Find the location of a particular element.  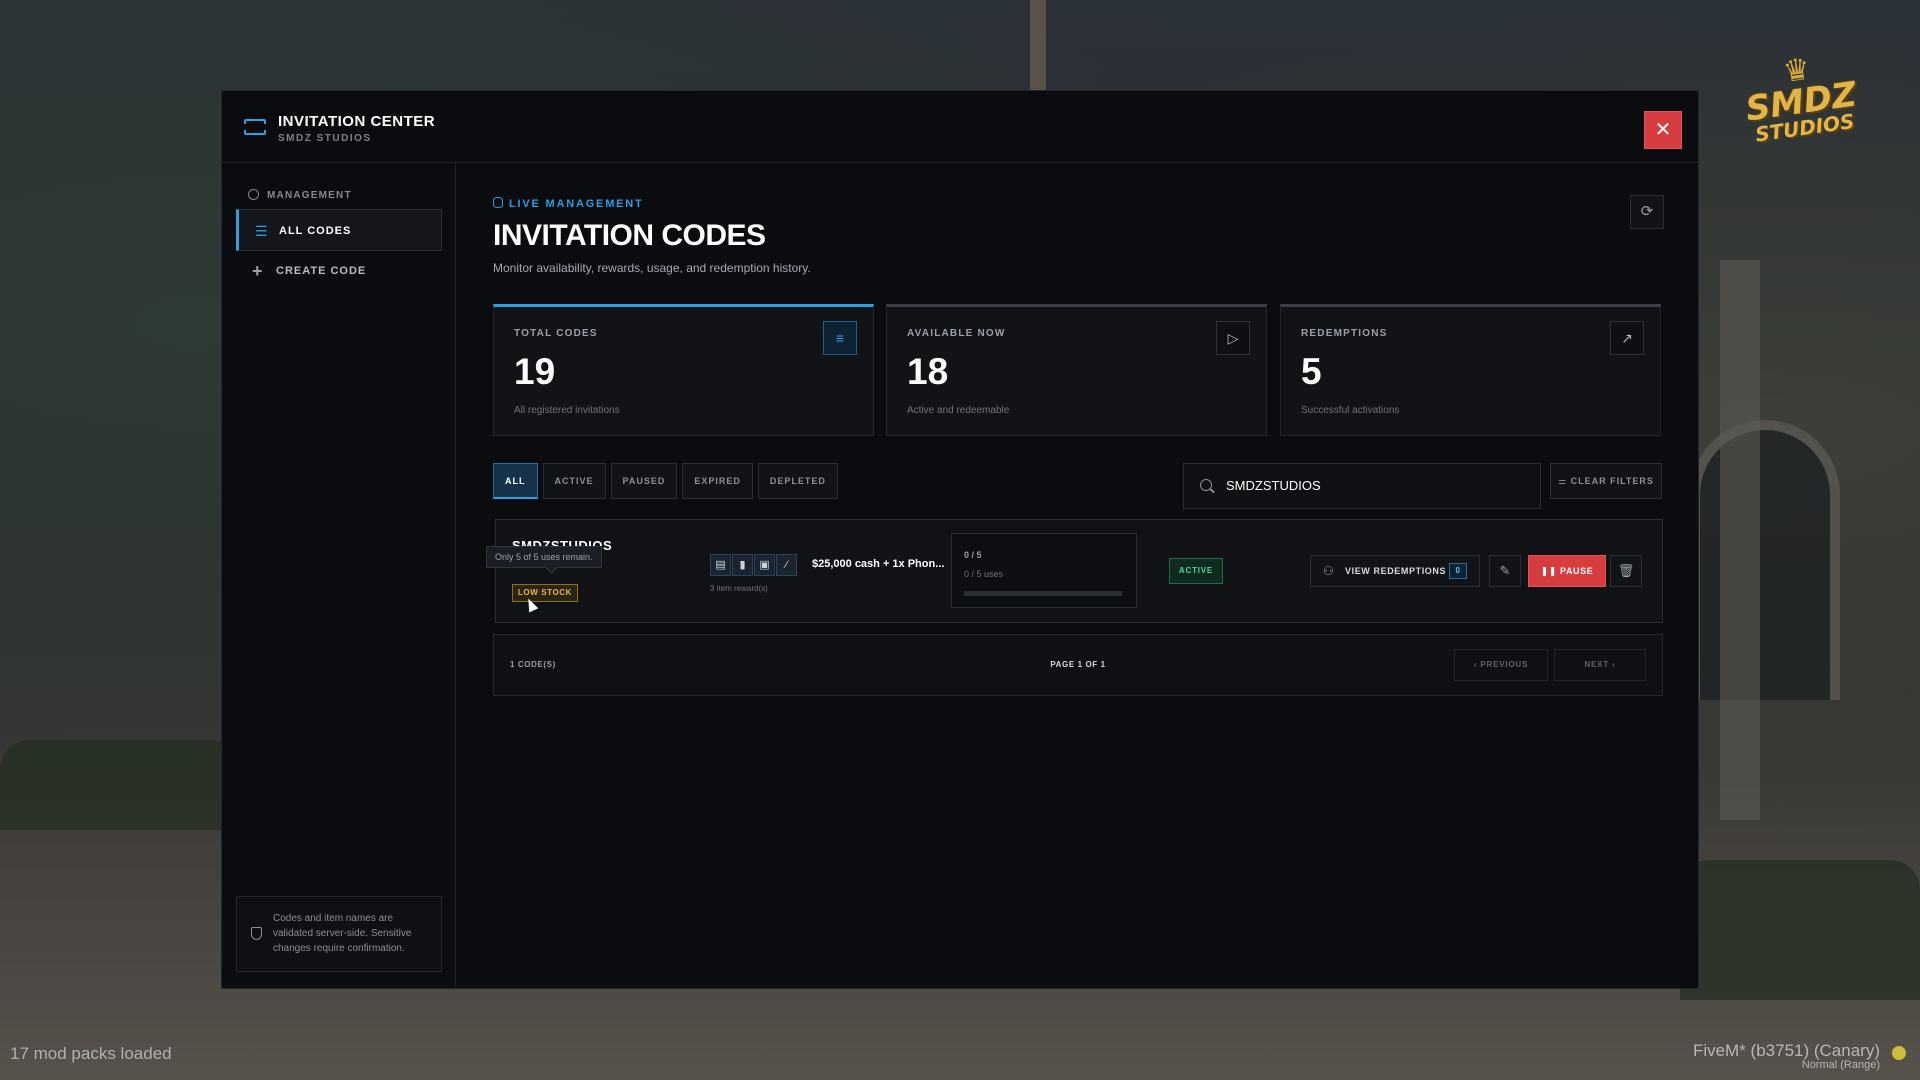

mods-loaded-text: 17 mod packs loaded is located at coordinates (91, 1053).